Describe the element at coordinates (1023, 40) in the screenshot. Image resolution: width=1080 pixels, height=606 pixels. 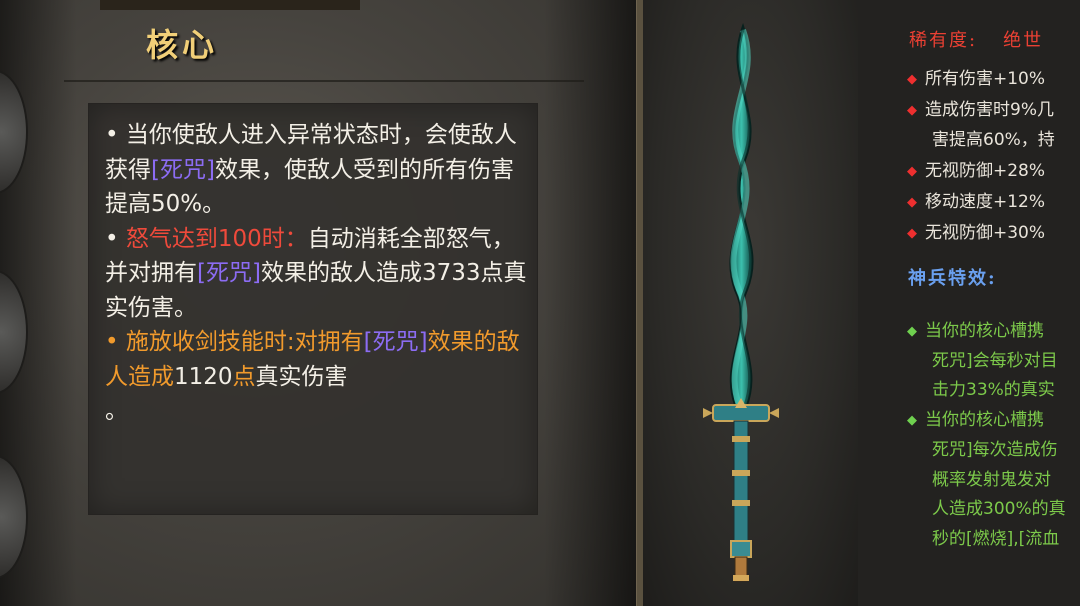
I see `rarity-value: 绝世` at that location.